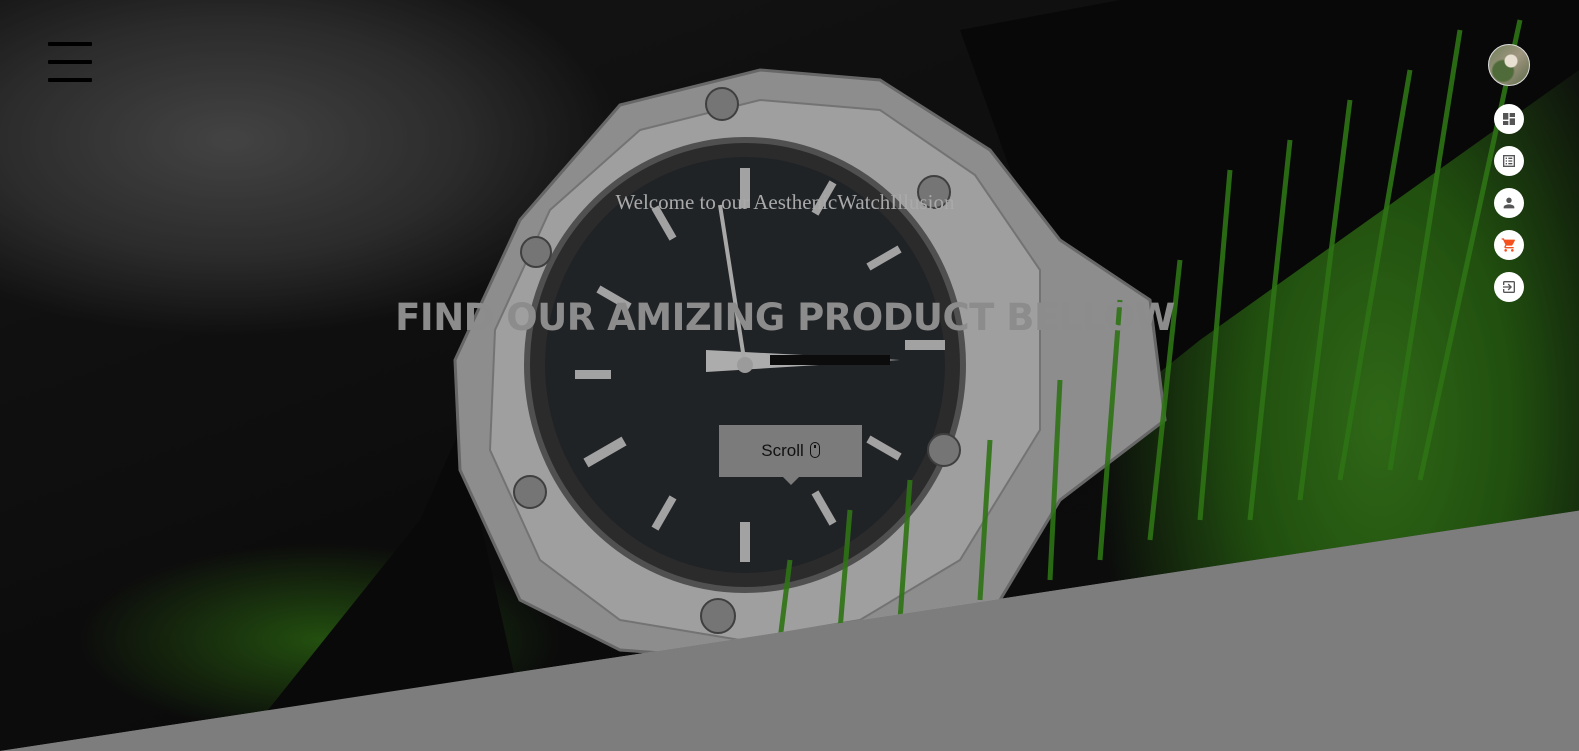 The image size is (1579, 751). Describe the element at coordinates (70, 63) in the screenshot. I see `hamburger-menu-icon` at that location.